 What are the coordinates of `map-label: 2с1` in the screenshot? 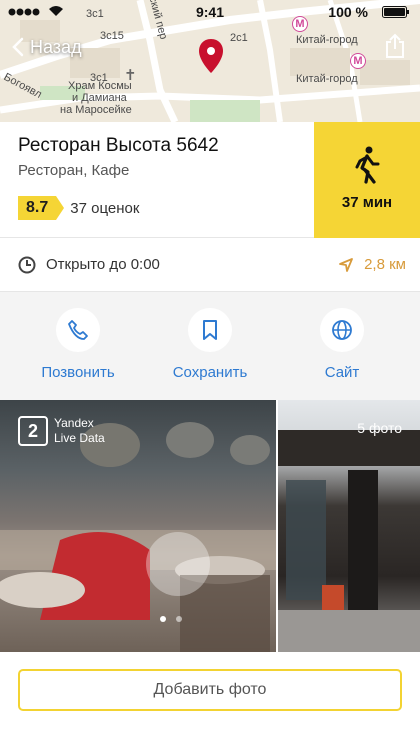 It's located at (239, 38).